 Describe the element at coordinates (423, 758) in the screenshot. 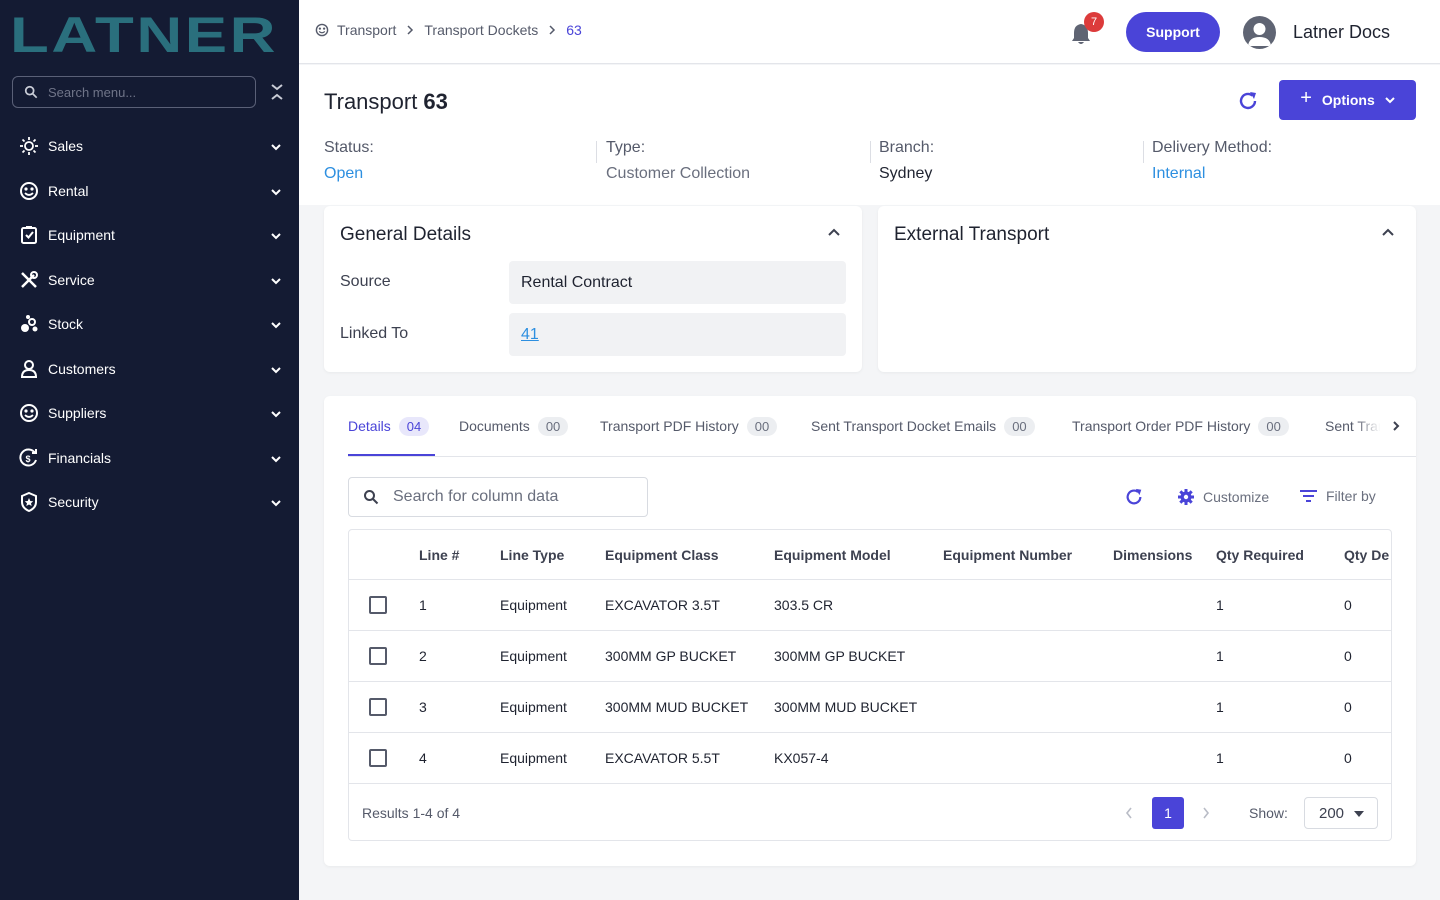

I see `line-number-cell: 4` at that location.